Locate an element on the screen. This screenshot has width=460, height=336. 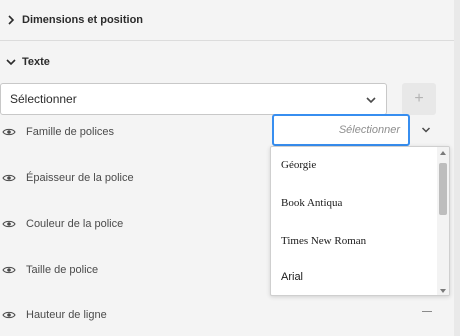
section-divider is located at coordinates (227, 40).